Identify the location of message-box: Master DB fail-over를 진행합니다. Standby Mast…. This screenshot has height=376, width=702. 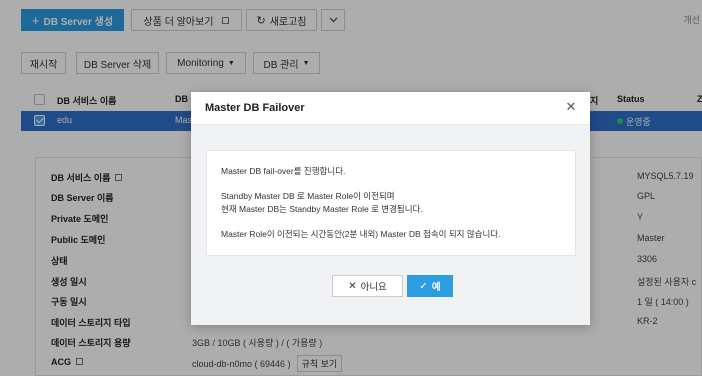
(391, 203).